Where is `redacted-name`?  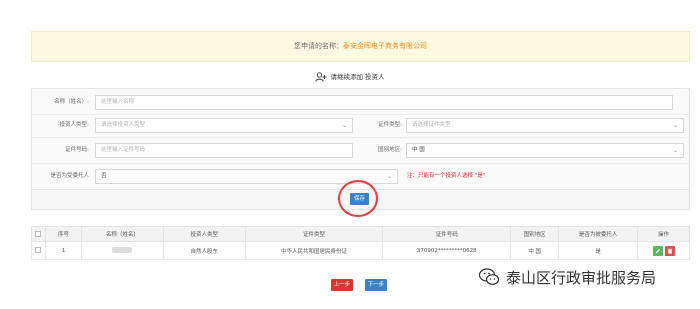 redacted-name is located at coordinates (122, 250).